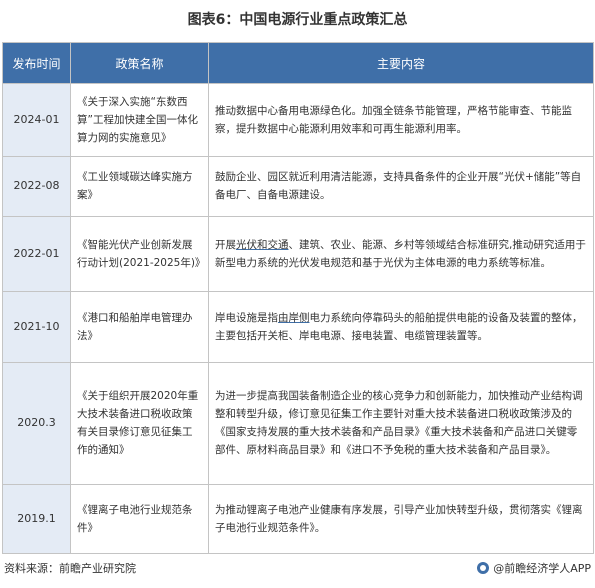 This screenshot has width=595, height=588. Describe the element at coordinates (36, 254) in the screenshot. I see `row-date: 2022-01` at that location.